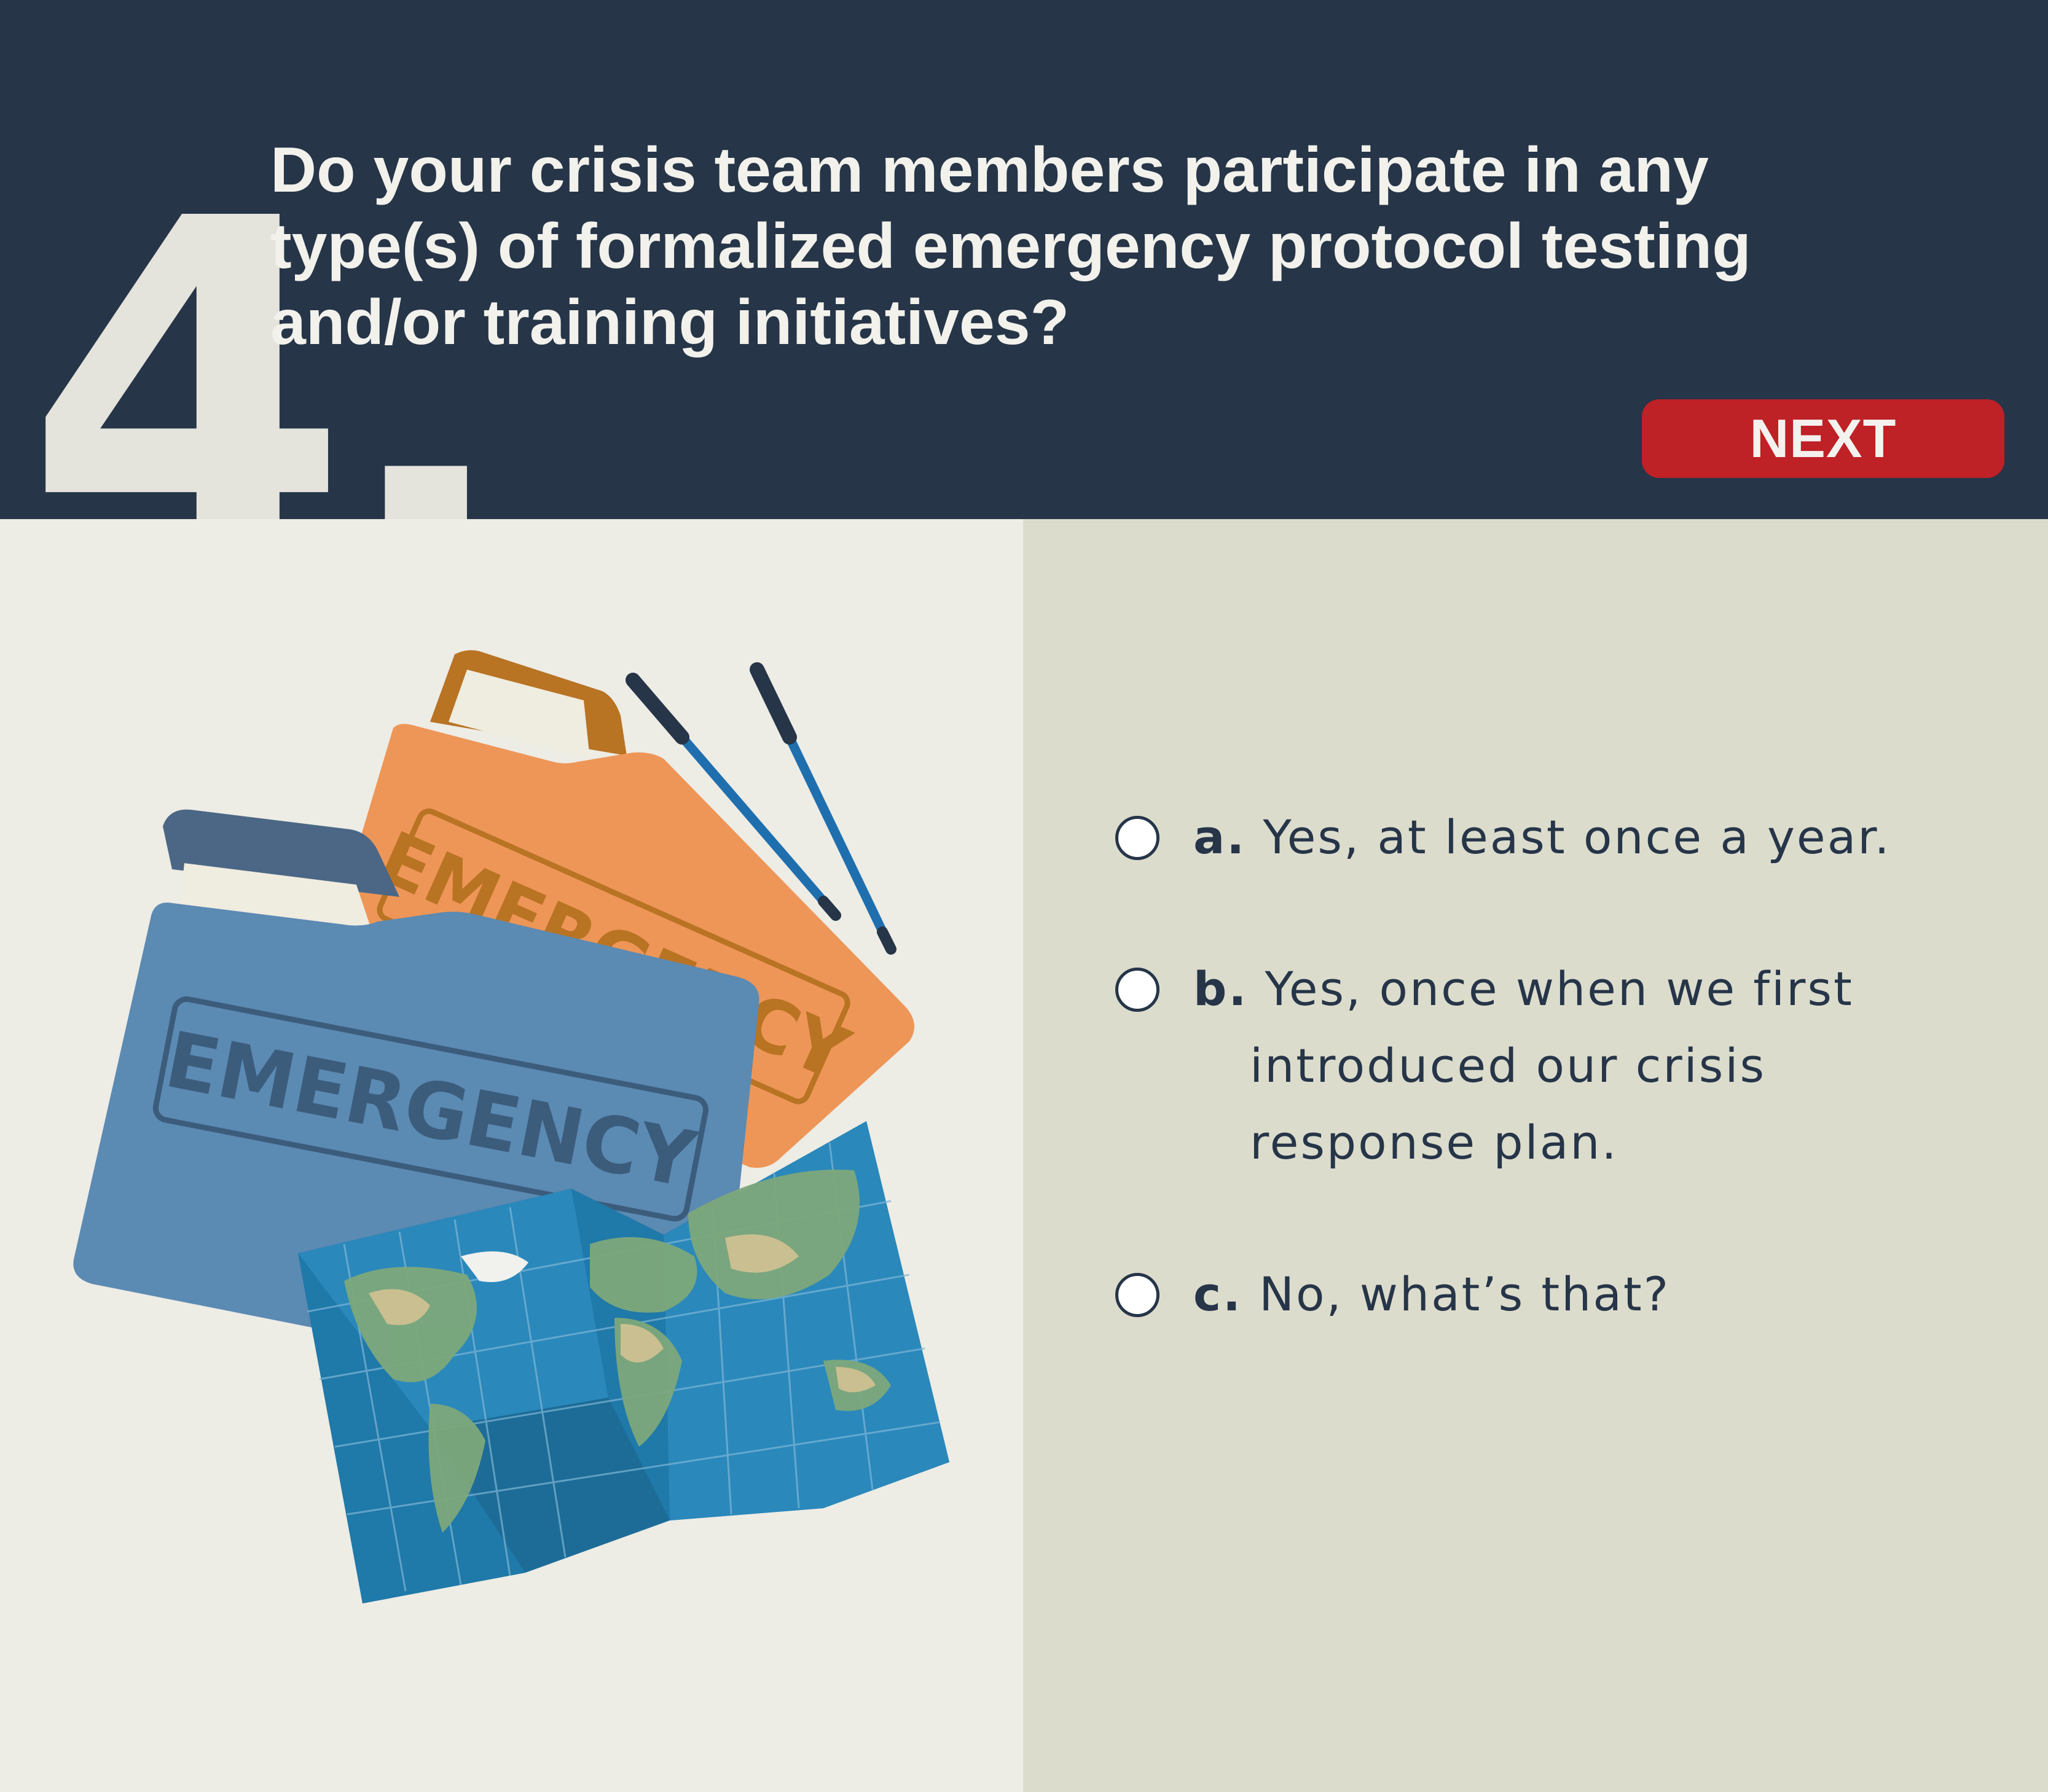 This screenshot has width=2048, height=1792. Describe the element at coordinates (1577, 837) in the screenshot. I see `option-a-line-1: Yes, at least once a year.` at that location.